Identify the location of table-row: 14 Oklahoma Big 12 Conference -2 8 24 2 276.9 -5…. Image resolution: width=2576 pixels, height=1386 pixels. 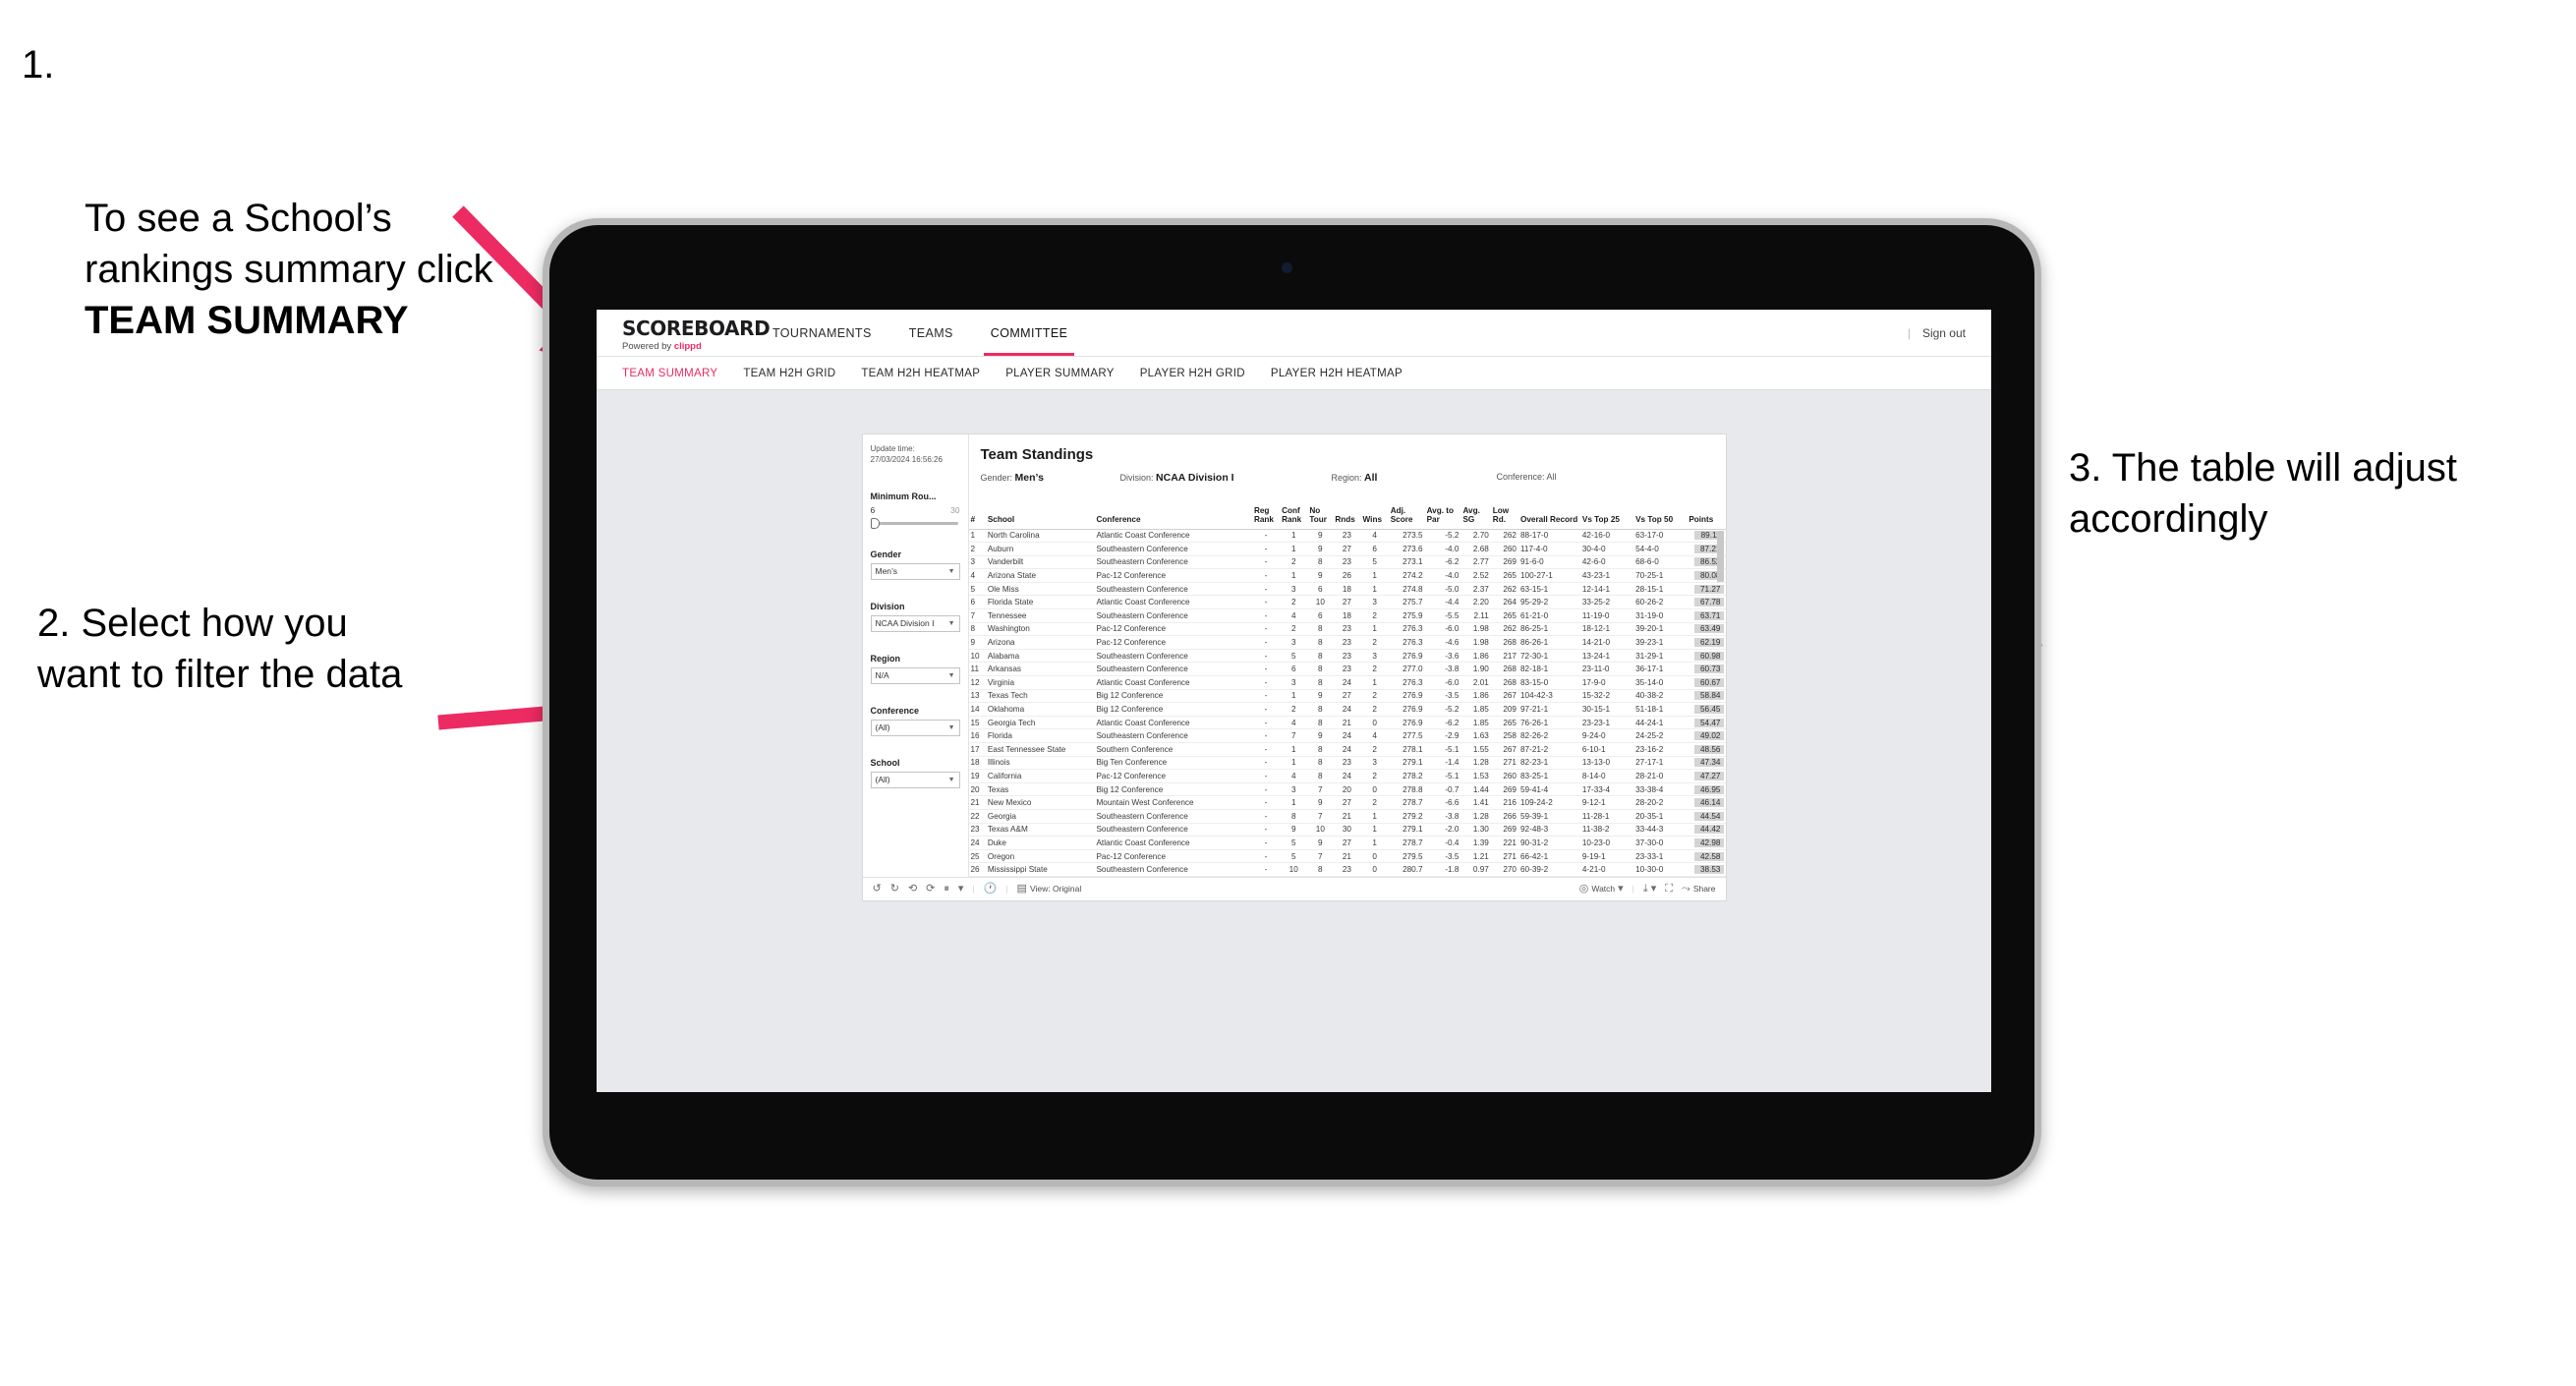
(1347, 709).